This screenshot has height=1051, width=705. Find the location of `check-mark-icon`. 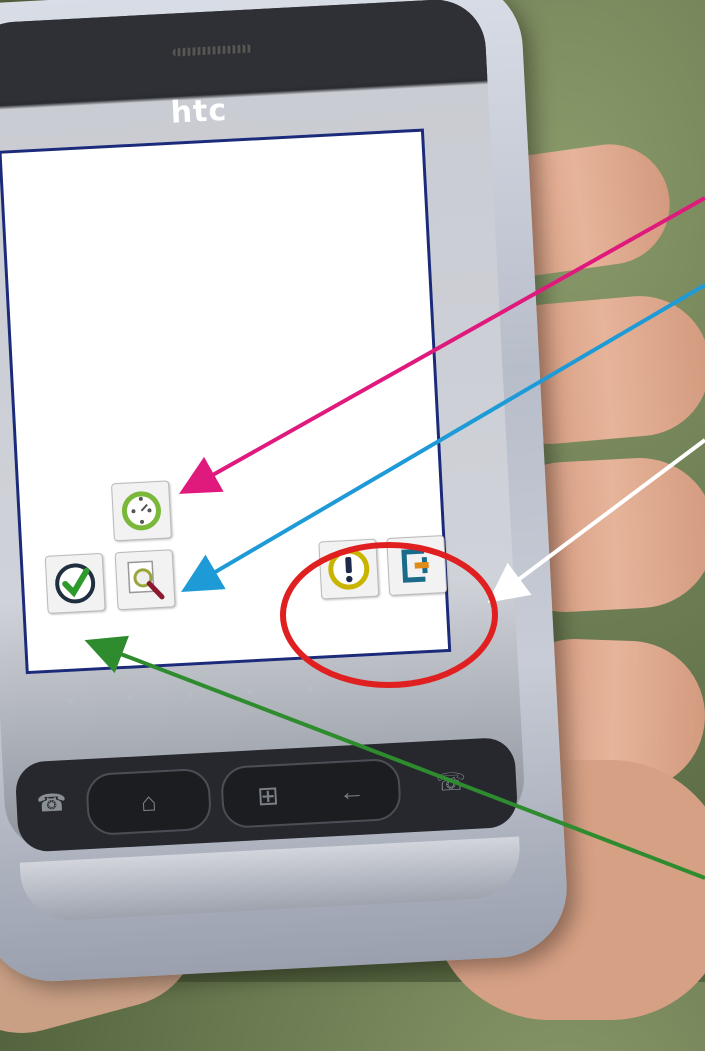

check-mark-icon is located at coordinates (75, 583).